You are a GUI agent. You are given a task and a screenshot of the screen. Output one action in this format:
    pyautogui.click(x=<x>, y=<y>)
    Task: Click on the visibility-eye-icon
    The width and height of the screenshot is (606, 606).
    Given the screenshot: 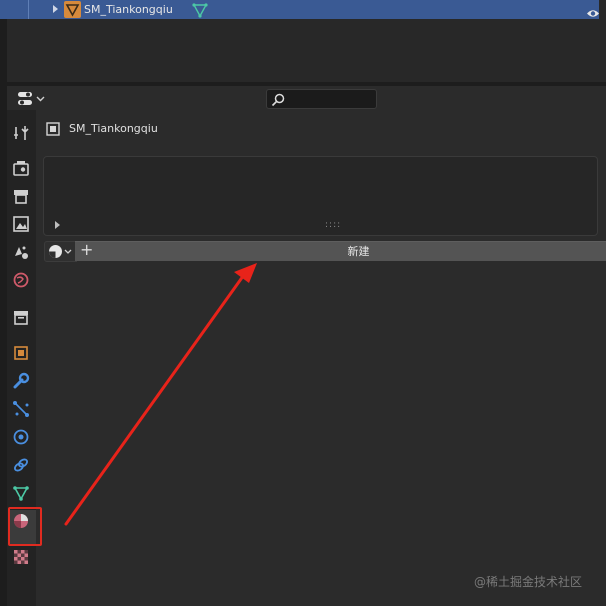 What is the action you would take?
    pyautogui.click(x=593, y=10)
    